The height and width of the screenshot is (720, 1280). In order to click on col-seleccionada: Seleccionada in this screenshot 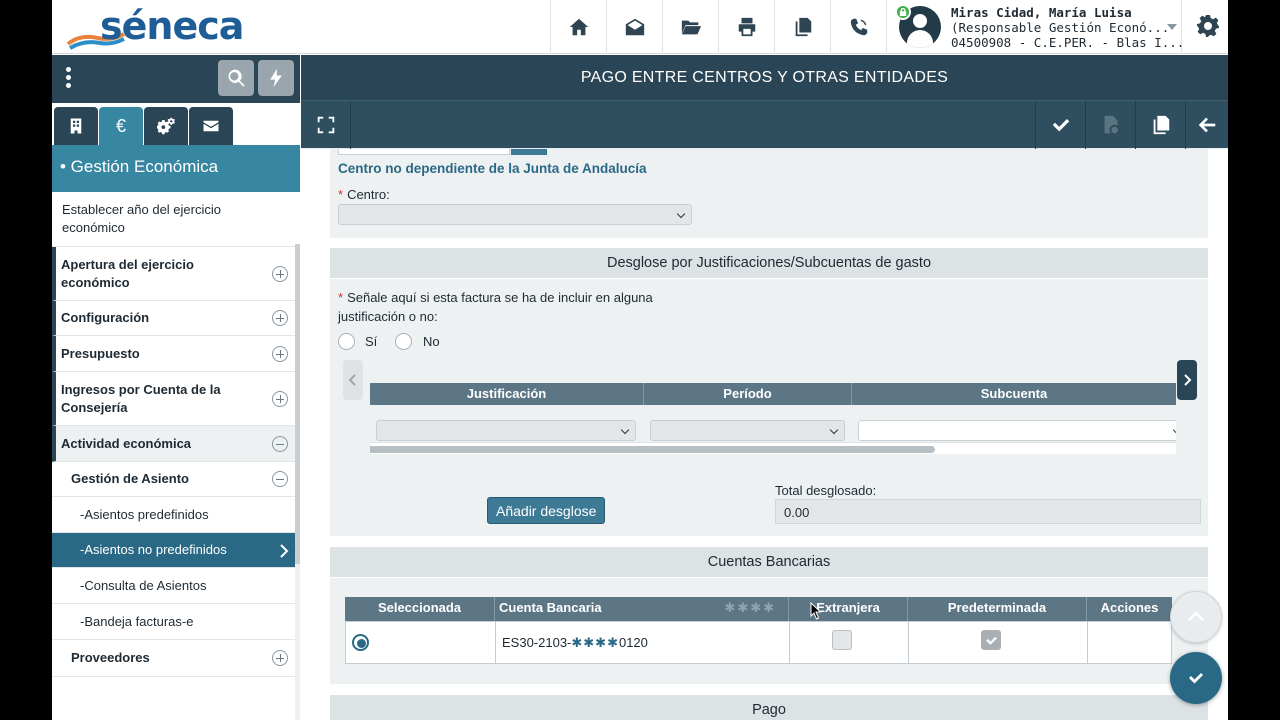, I will do `click(420, 609)`.